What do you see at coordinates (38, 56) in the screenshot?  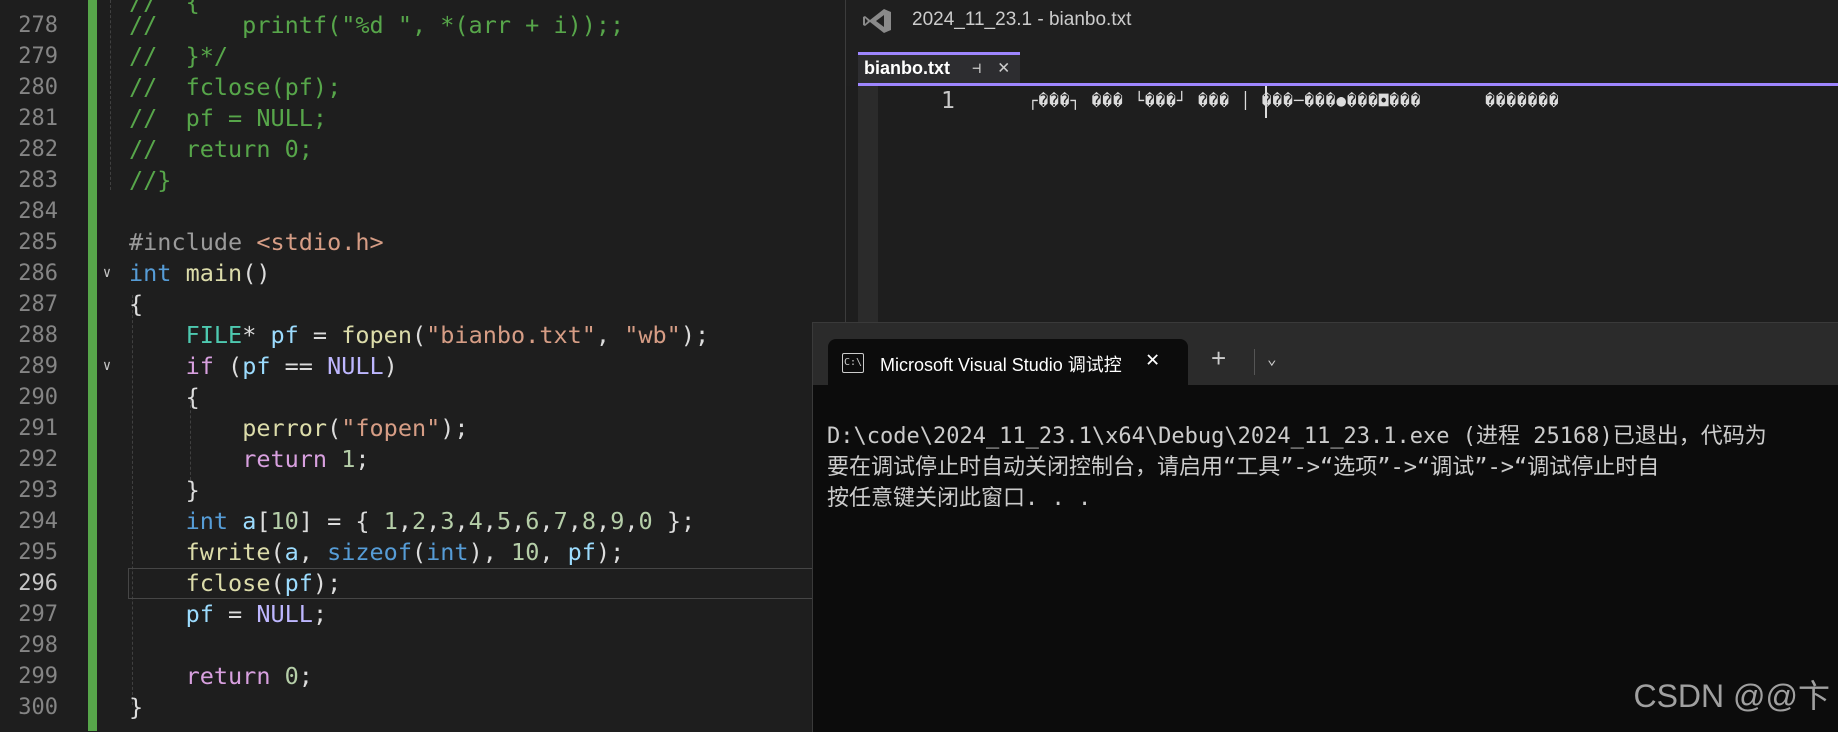 I see `line-number: 279` at bounding box center [38, 56].